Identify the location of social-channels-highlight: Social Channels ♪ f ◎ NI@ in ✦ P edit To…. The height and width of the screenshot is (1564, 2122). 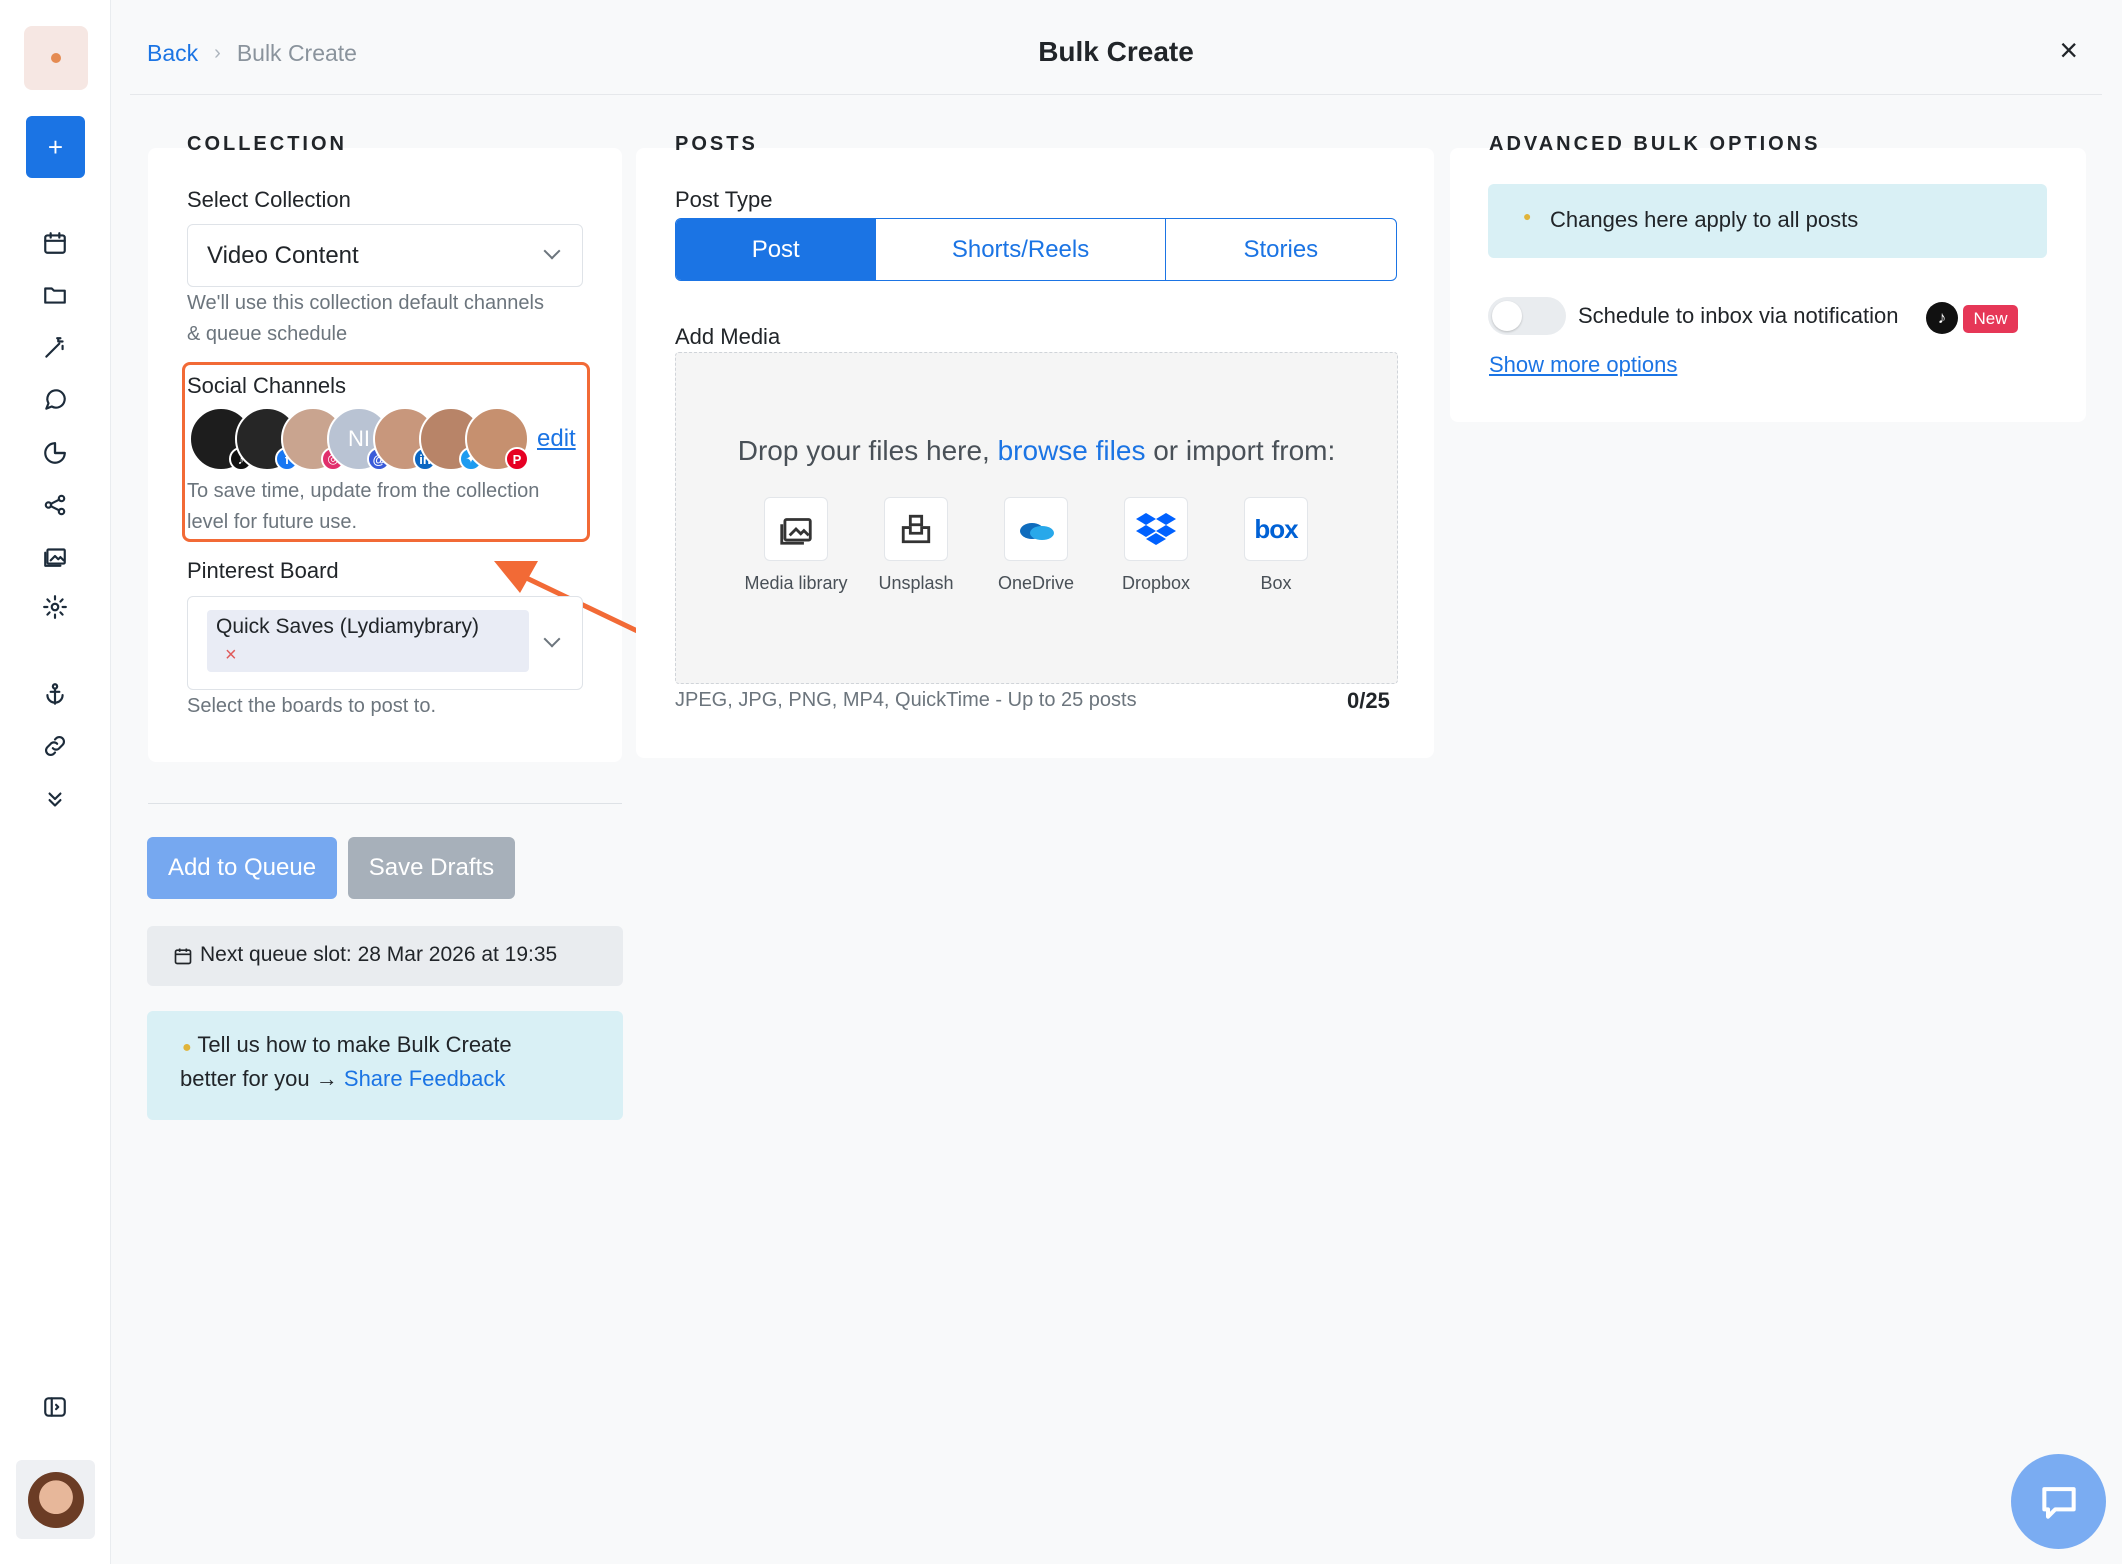
(386, 452).